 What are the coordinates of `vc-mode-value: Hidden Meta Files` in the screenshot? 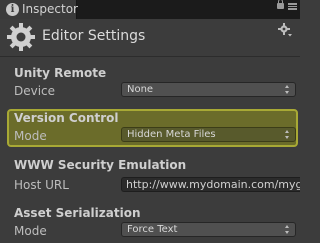 It's located at (171, 134).